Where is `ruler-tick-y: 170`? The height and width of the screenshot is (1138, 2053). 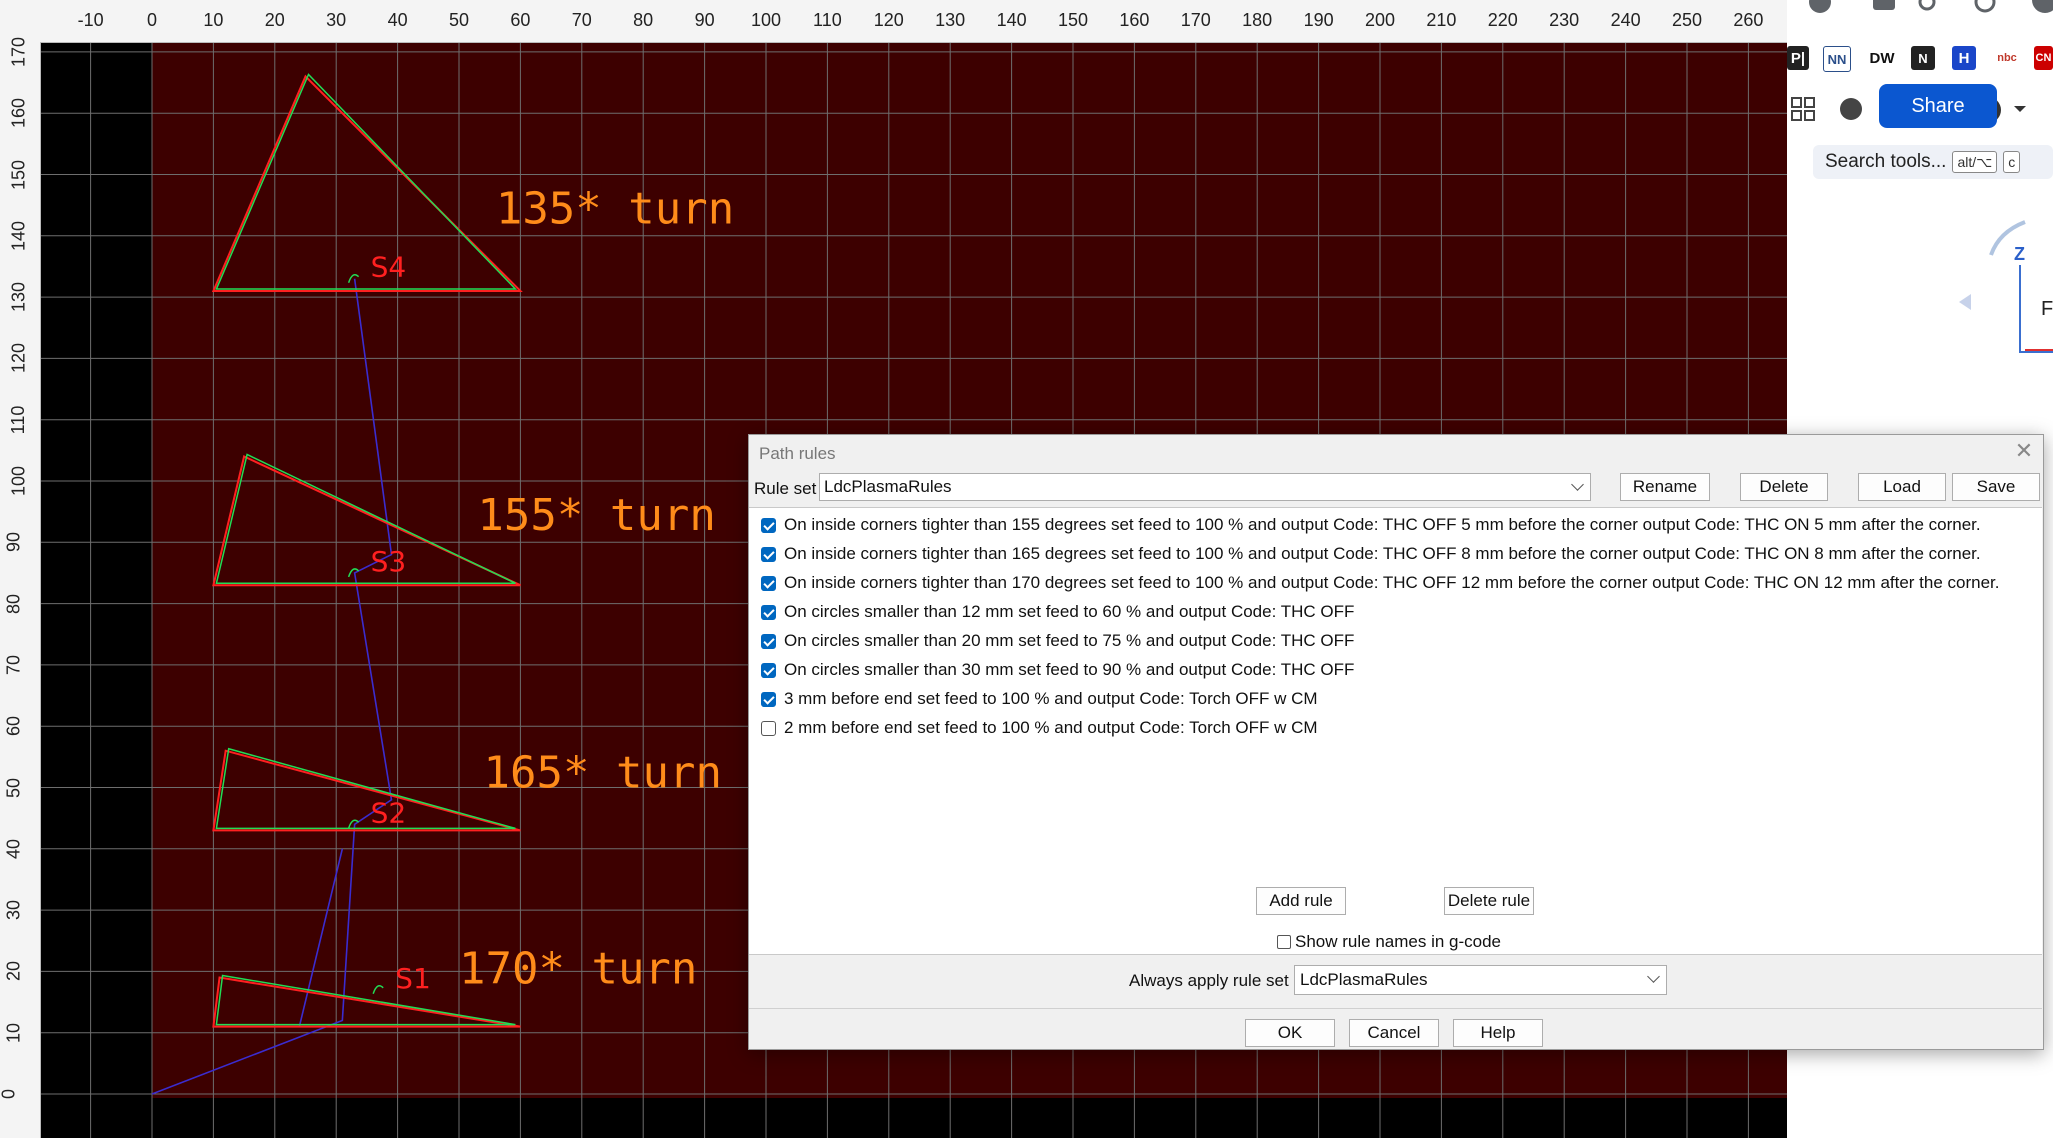
ruler-tick-y: 170 is located at coordinates (18, 51).